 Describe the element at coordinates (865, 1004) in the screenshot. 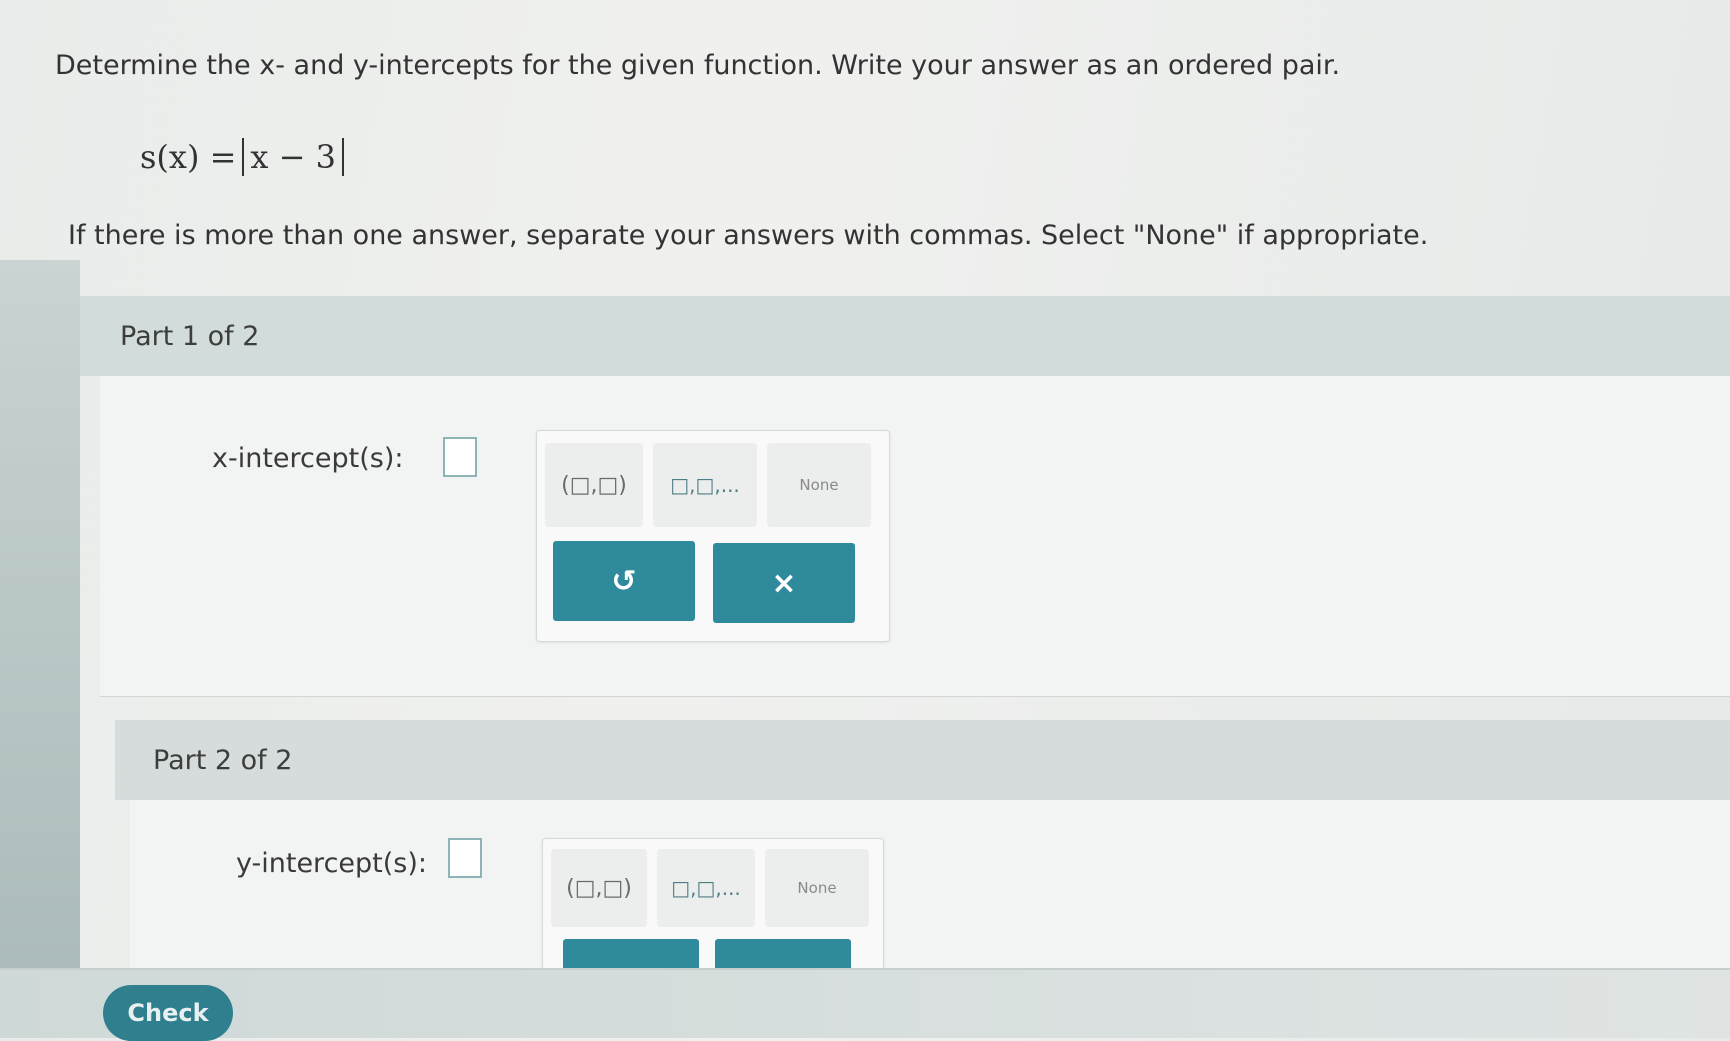

I see `footer-bar` at that location.